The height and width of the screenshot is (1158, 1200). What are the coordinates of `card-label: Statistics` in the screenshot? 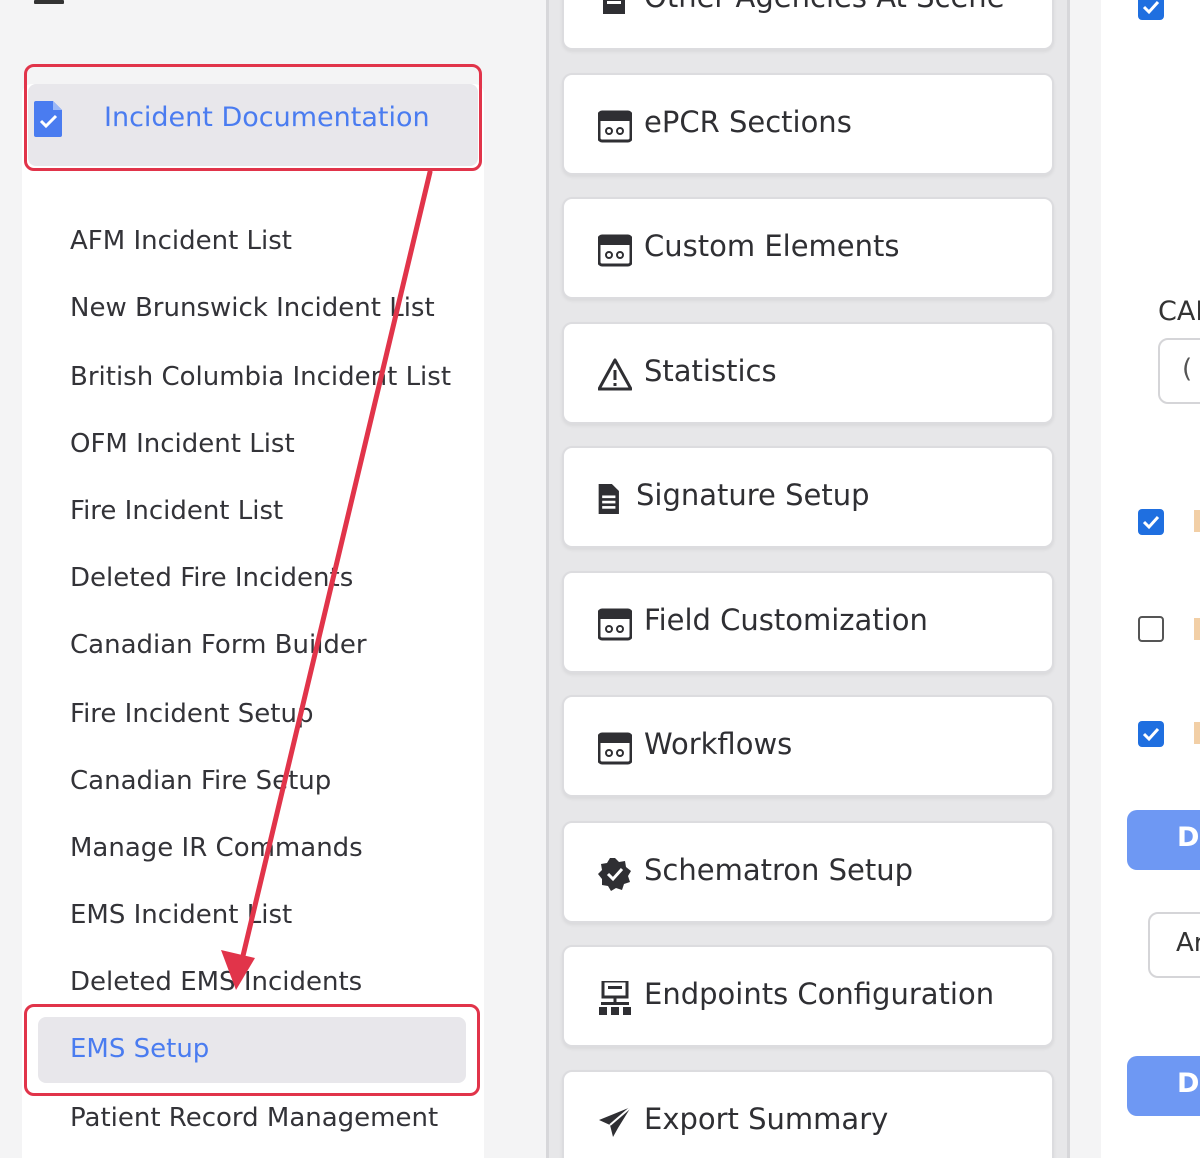 It's located at (710, 371).